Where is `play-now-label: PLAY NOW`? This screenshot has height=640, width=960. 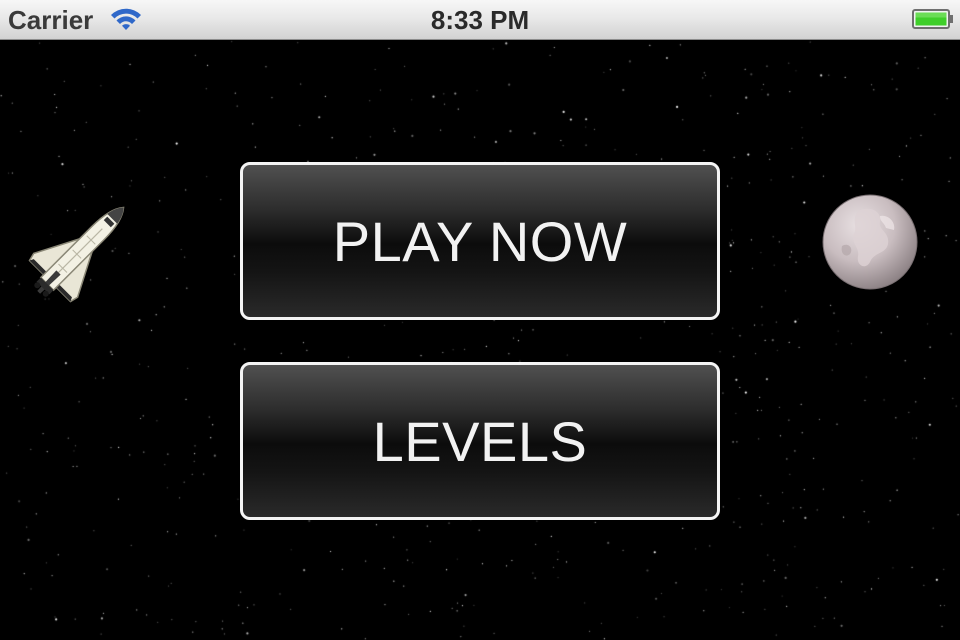
play-now-label: PLAY NOW is located at coordinates (480, 241).